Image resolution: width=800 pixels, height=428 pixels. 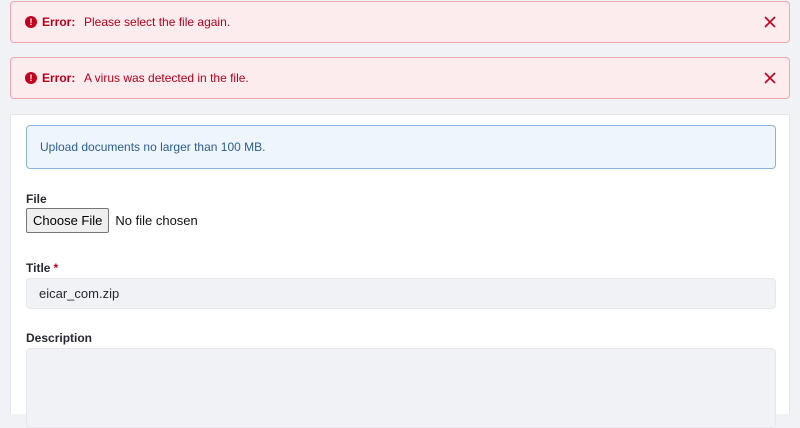 I want to click on file-input: Choose File No file chosen, so click(x=112, y=220).